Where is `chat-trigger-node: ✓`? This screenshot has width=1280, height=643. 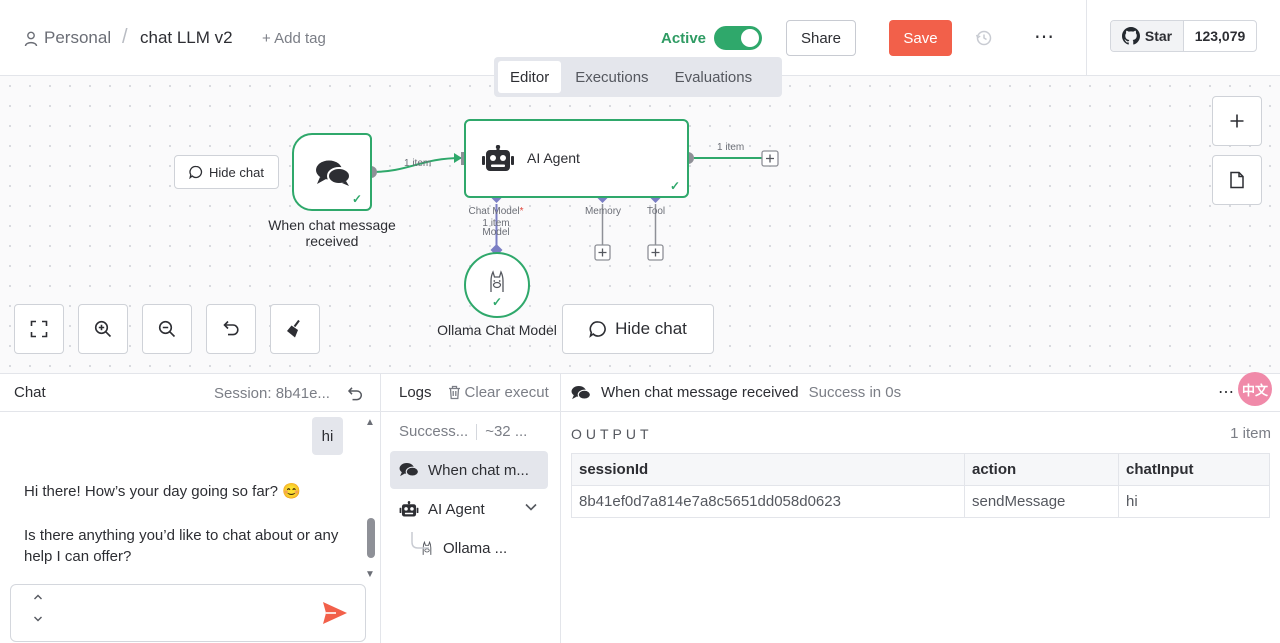
chat-trigger-node: ✓ is located at coordinates (332, 172).